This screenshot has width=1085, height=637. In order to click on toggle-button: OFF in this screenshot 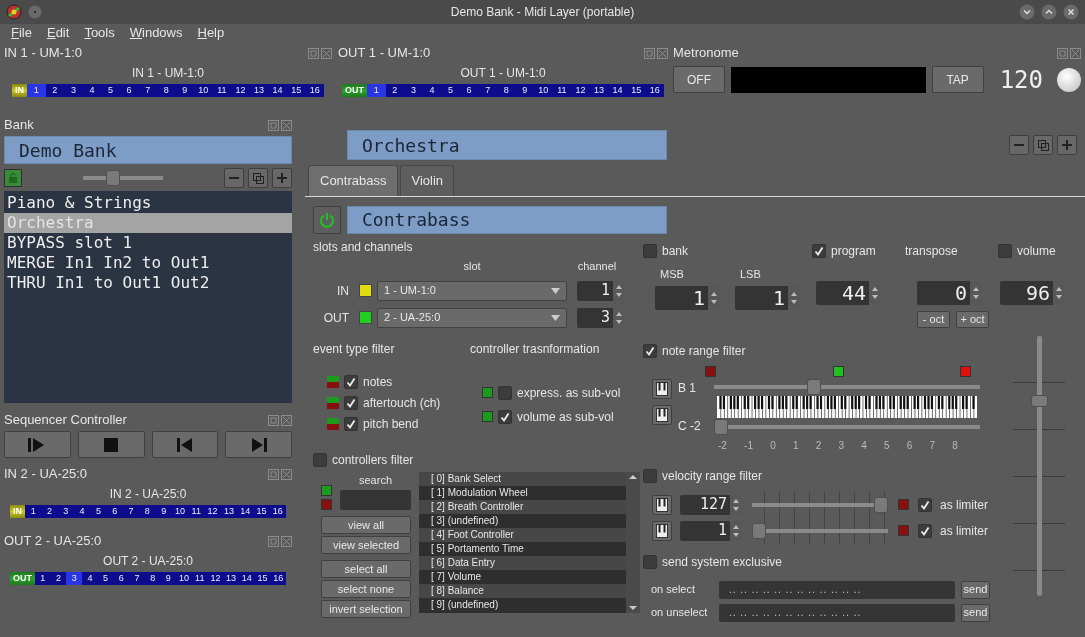, I will do `click(699, 79)`.